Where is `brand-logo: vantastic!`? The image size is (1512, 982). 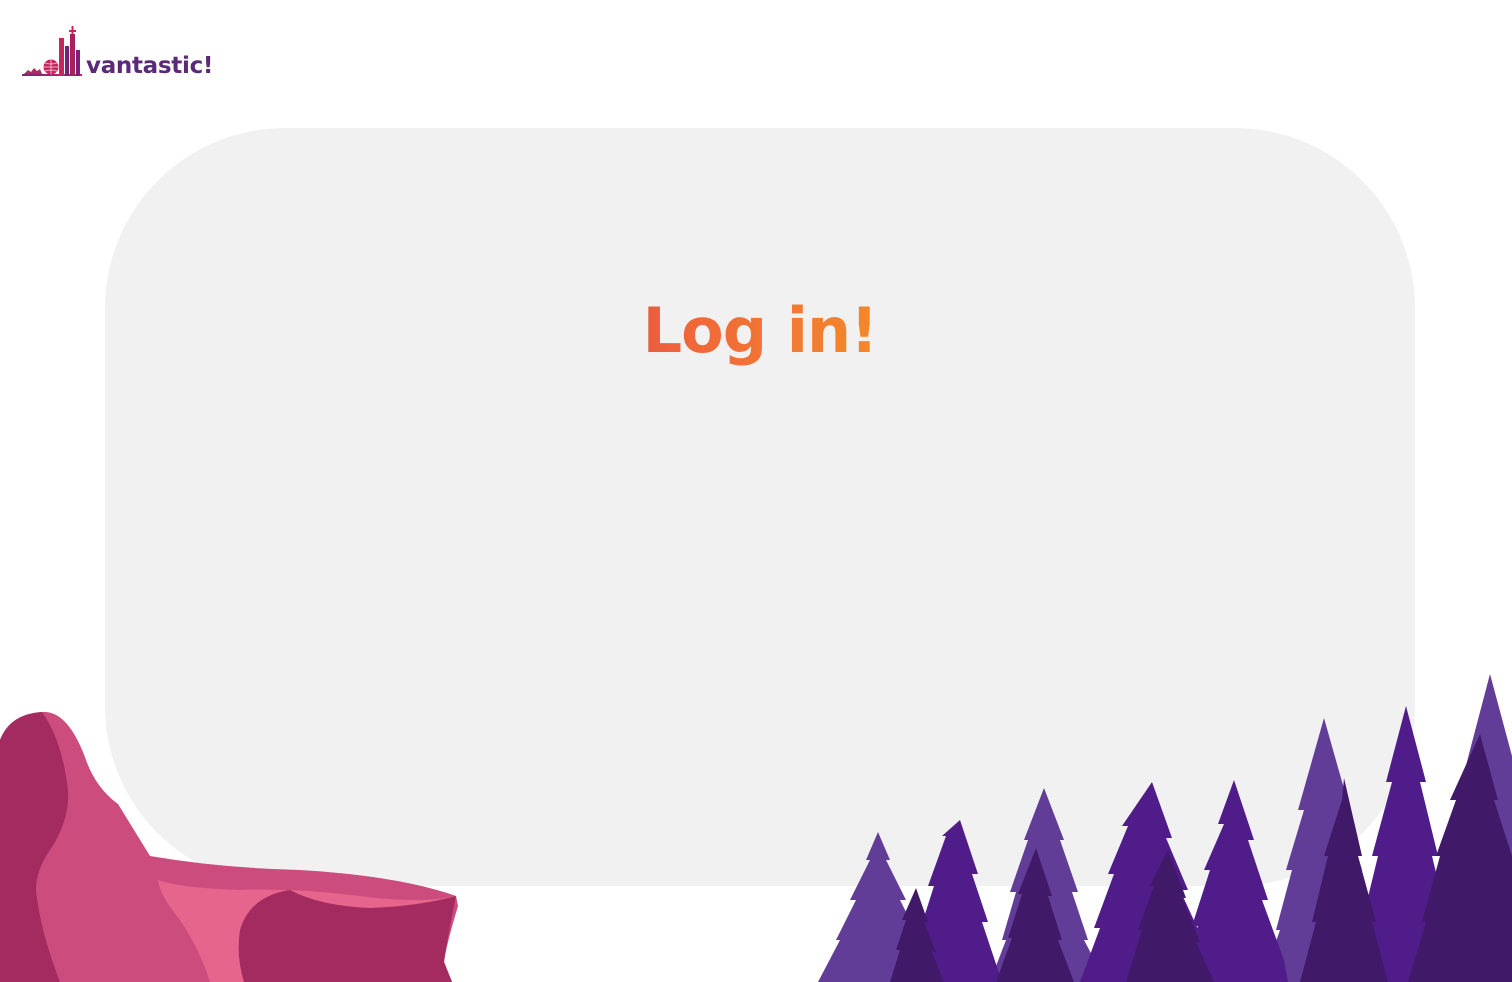 brand-logo: vantastic! is located at coordinates (117, 51).